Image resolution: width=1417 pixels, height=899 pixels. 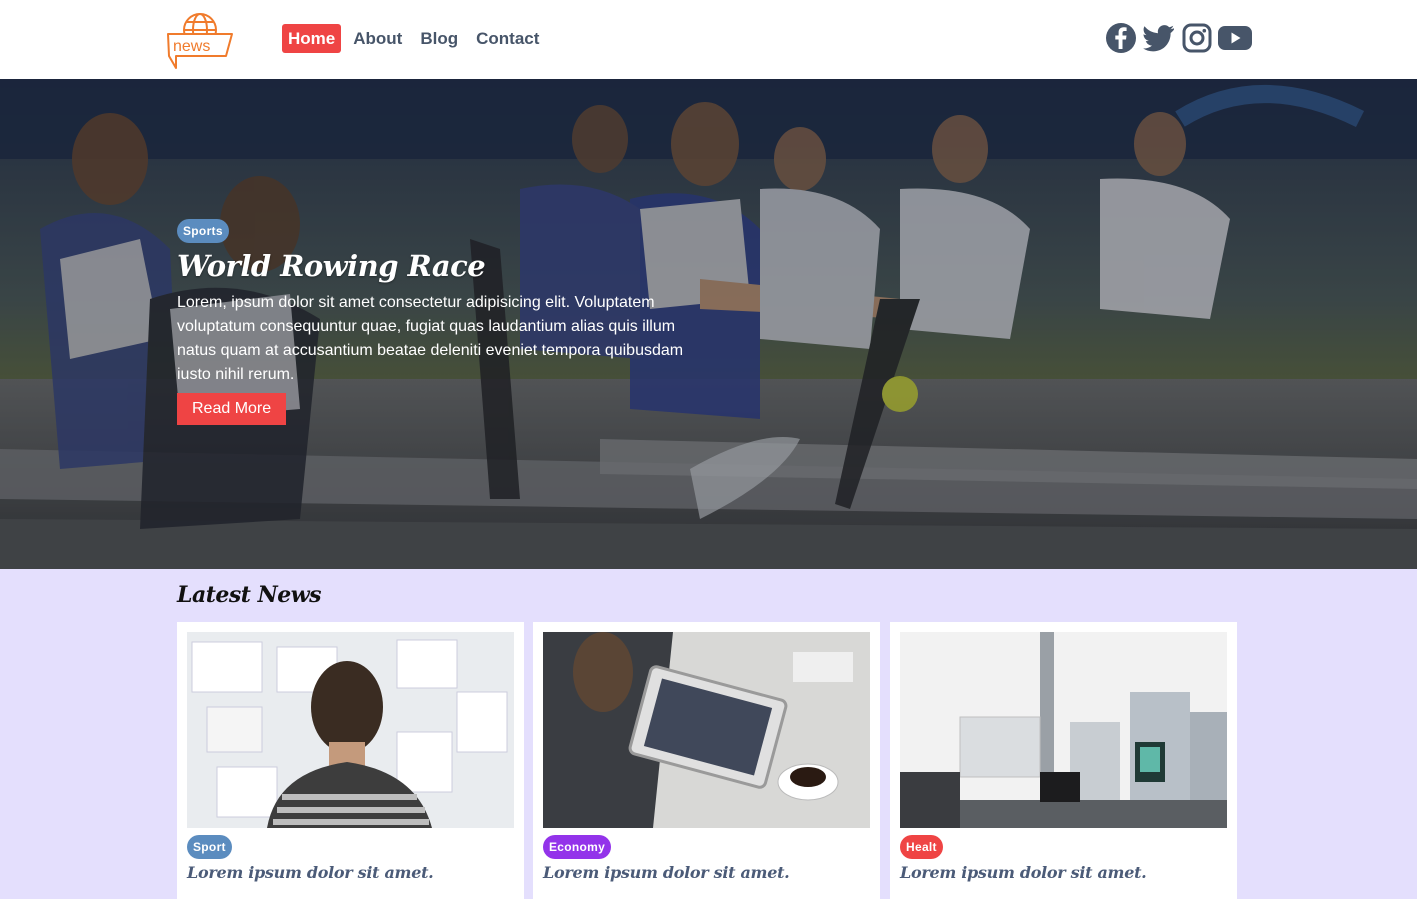 I want to click on nav-blog: Blog, so click(x=439, y=38).